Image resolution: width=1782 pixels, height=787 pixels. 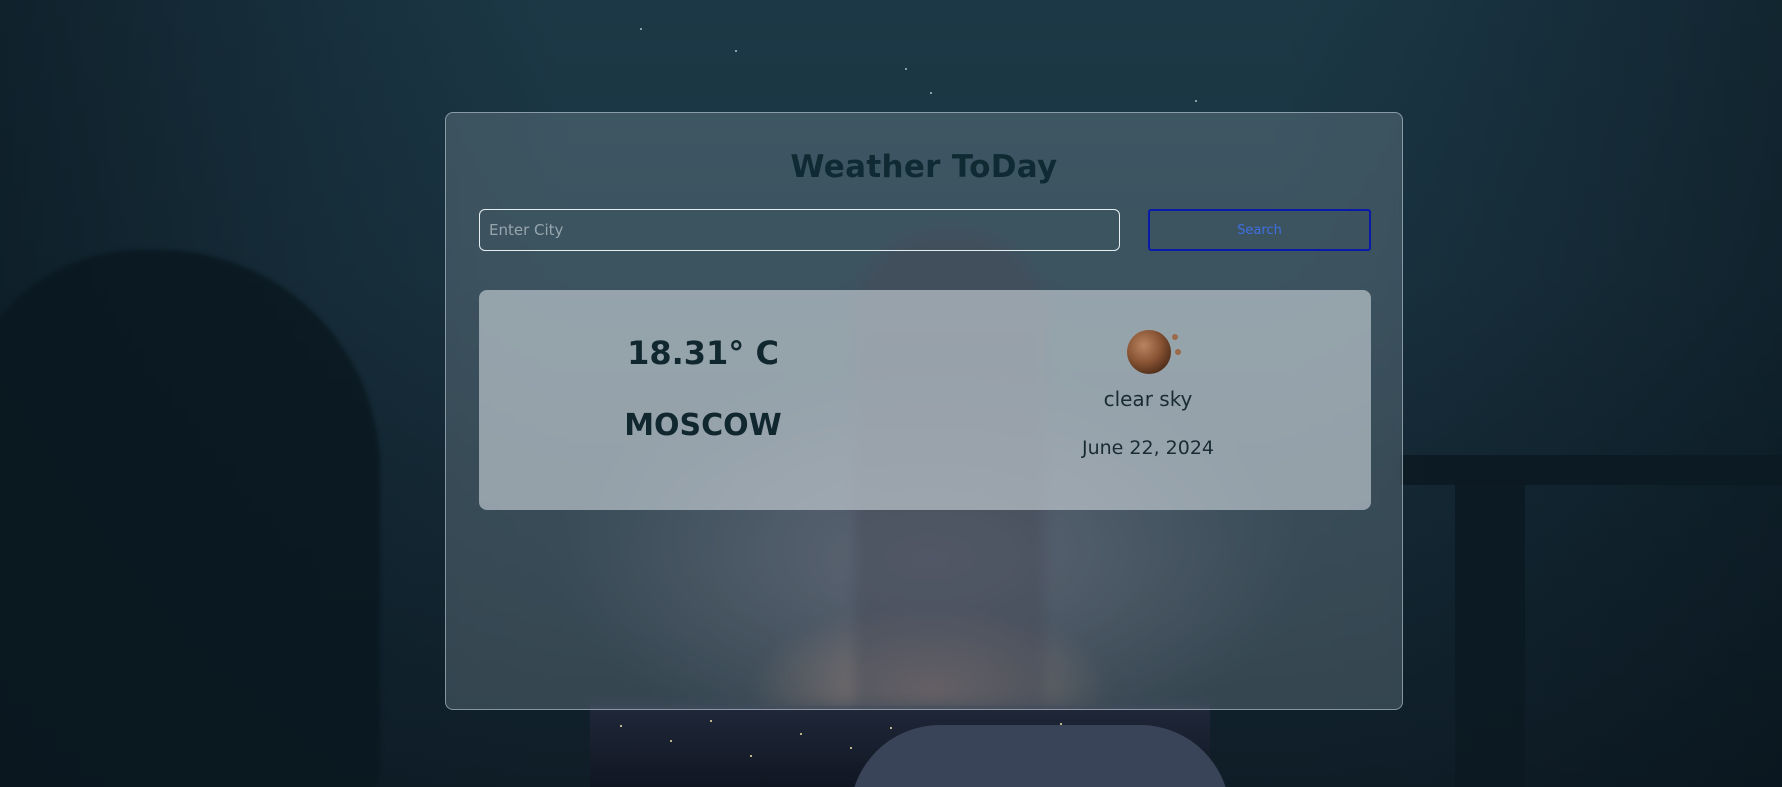 What do you see at coordinates (1154, 352) in the screenshot?
I see `sun-icon` at bounding box center [1154, 352].